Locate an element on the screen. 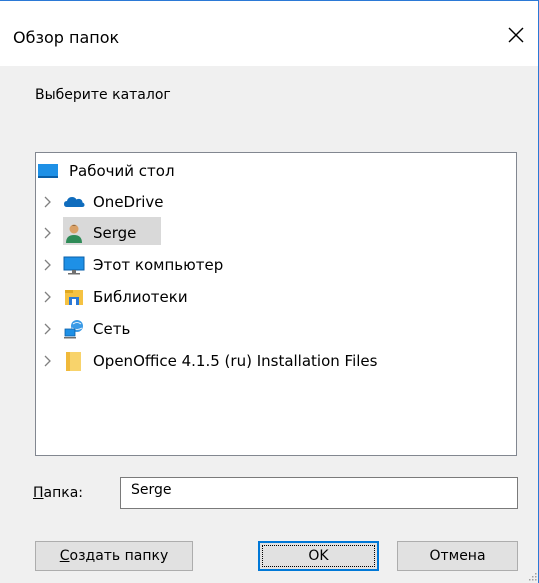  folder-field-label: Папка: is located at coordinates (58, 493).